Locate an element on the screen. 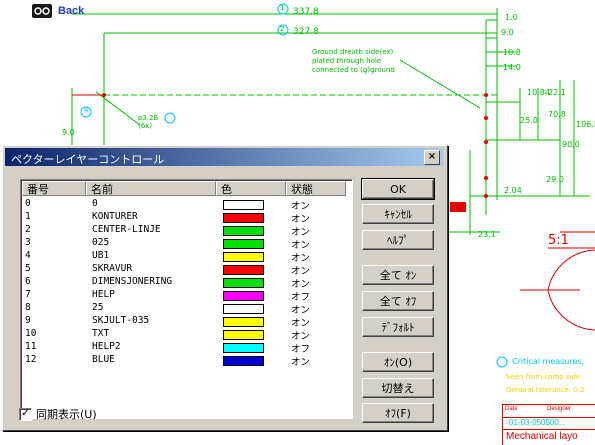 The height and width of the screenshot is (445, 595). sync-display-option: ✓ 同期表示(U) is located at coordinates (58, 414).